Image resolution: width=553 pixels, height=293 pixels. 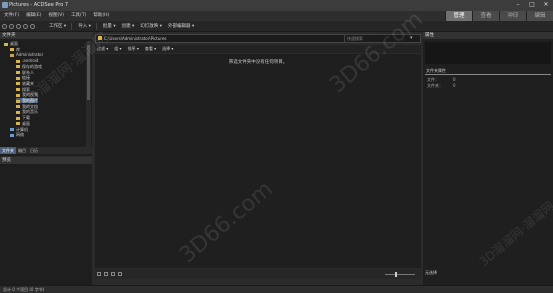 I want to click on select-menu: 选择 ▾, so click(x=167, y=49).